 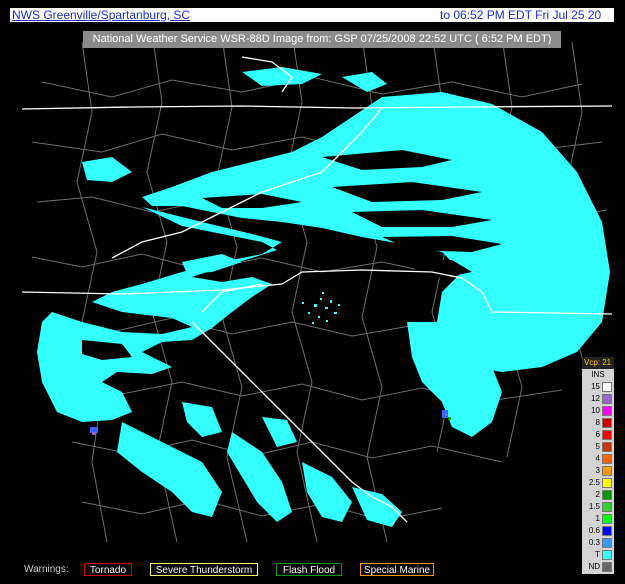 I want to click on valid-time: to 06:52 PM EDT Fri Jul 25 20, so click(x=521, y=15).